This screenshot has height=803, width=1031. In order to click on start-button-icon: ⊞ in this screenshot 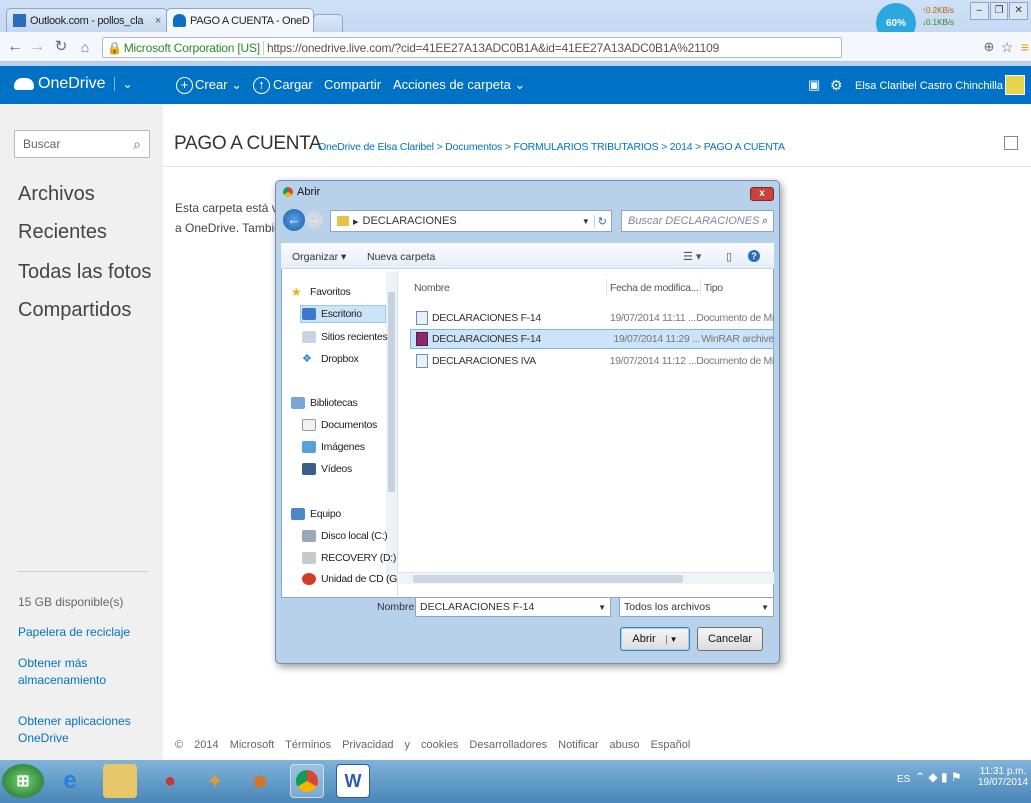, I will do `click(23, 781)`.